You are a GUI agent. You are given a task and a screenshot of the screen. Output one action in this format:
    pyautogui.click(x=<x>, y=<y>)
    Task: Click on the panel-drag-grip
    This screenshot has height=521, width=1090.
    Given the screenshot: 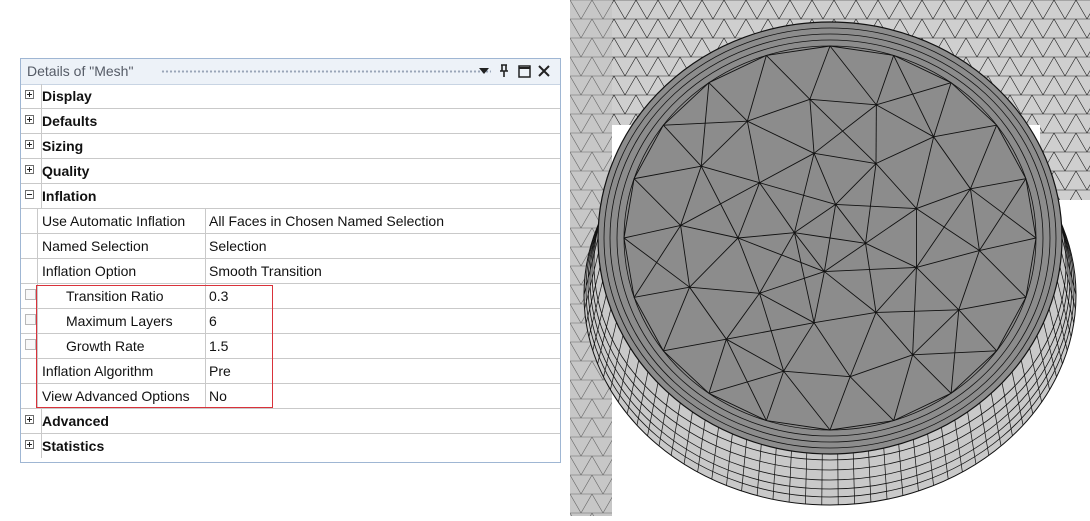 What is the action you would take?
    pyautogui.click(x=326, y=71)
    